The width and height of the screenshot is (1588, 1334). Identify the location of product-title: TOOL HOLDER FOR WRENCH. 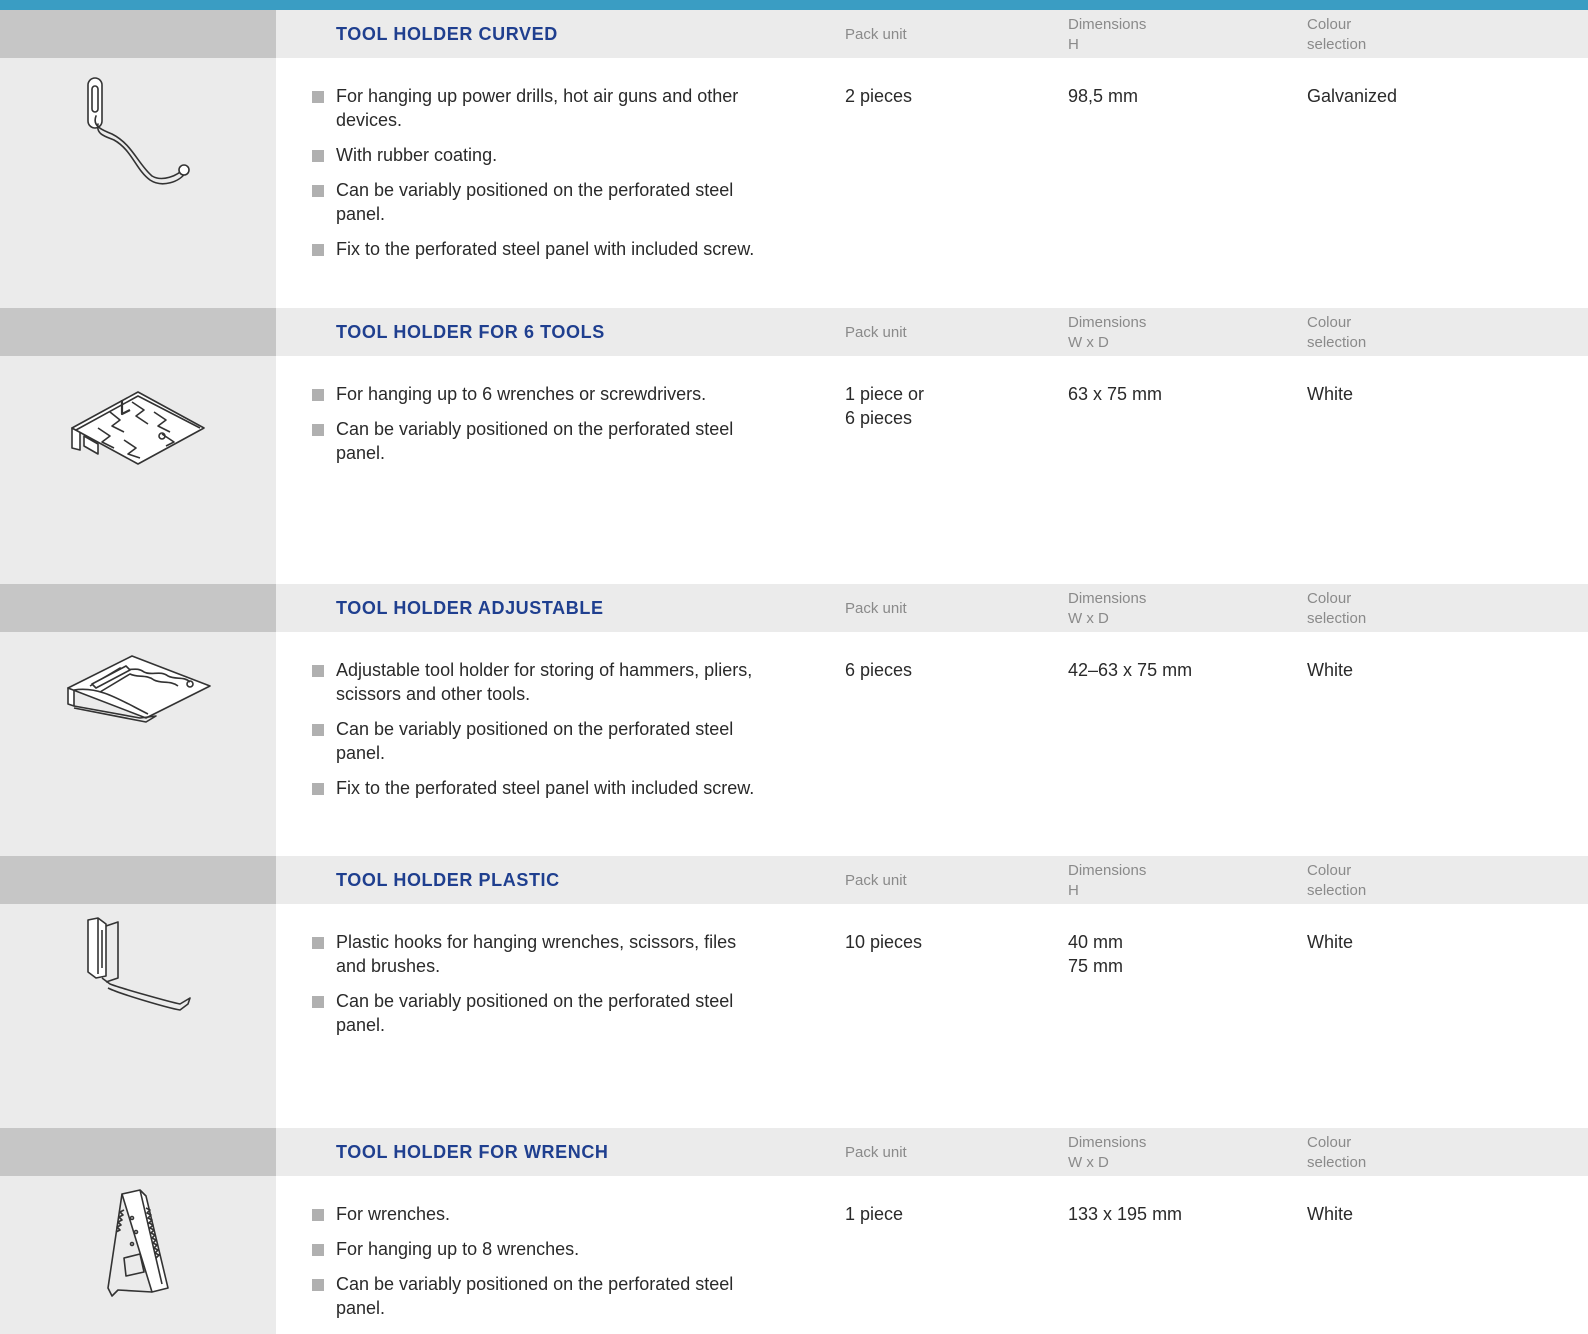
(472, 1152).